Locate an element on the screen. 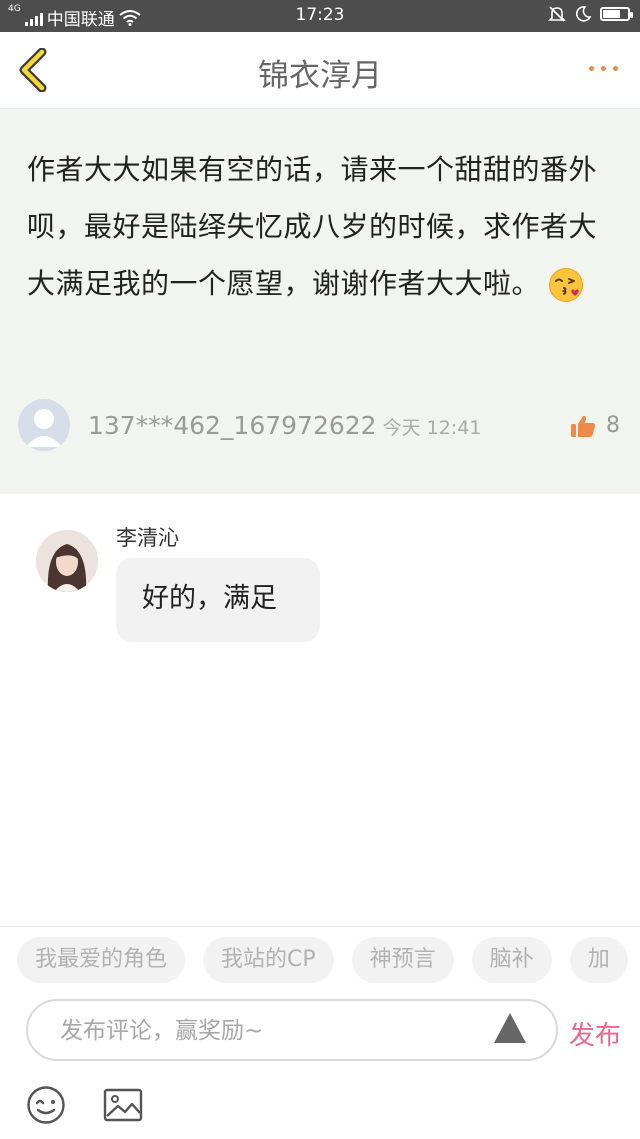 This screenshot has height=1139, width=640. comment-input-box is located at coordinates (292, 1030).